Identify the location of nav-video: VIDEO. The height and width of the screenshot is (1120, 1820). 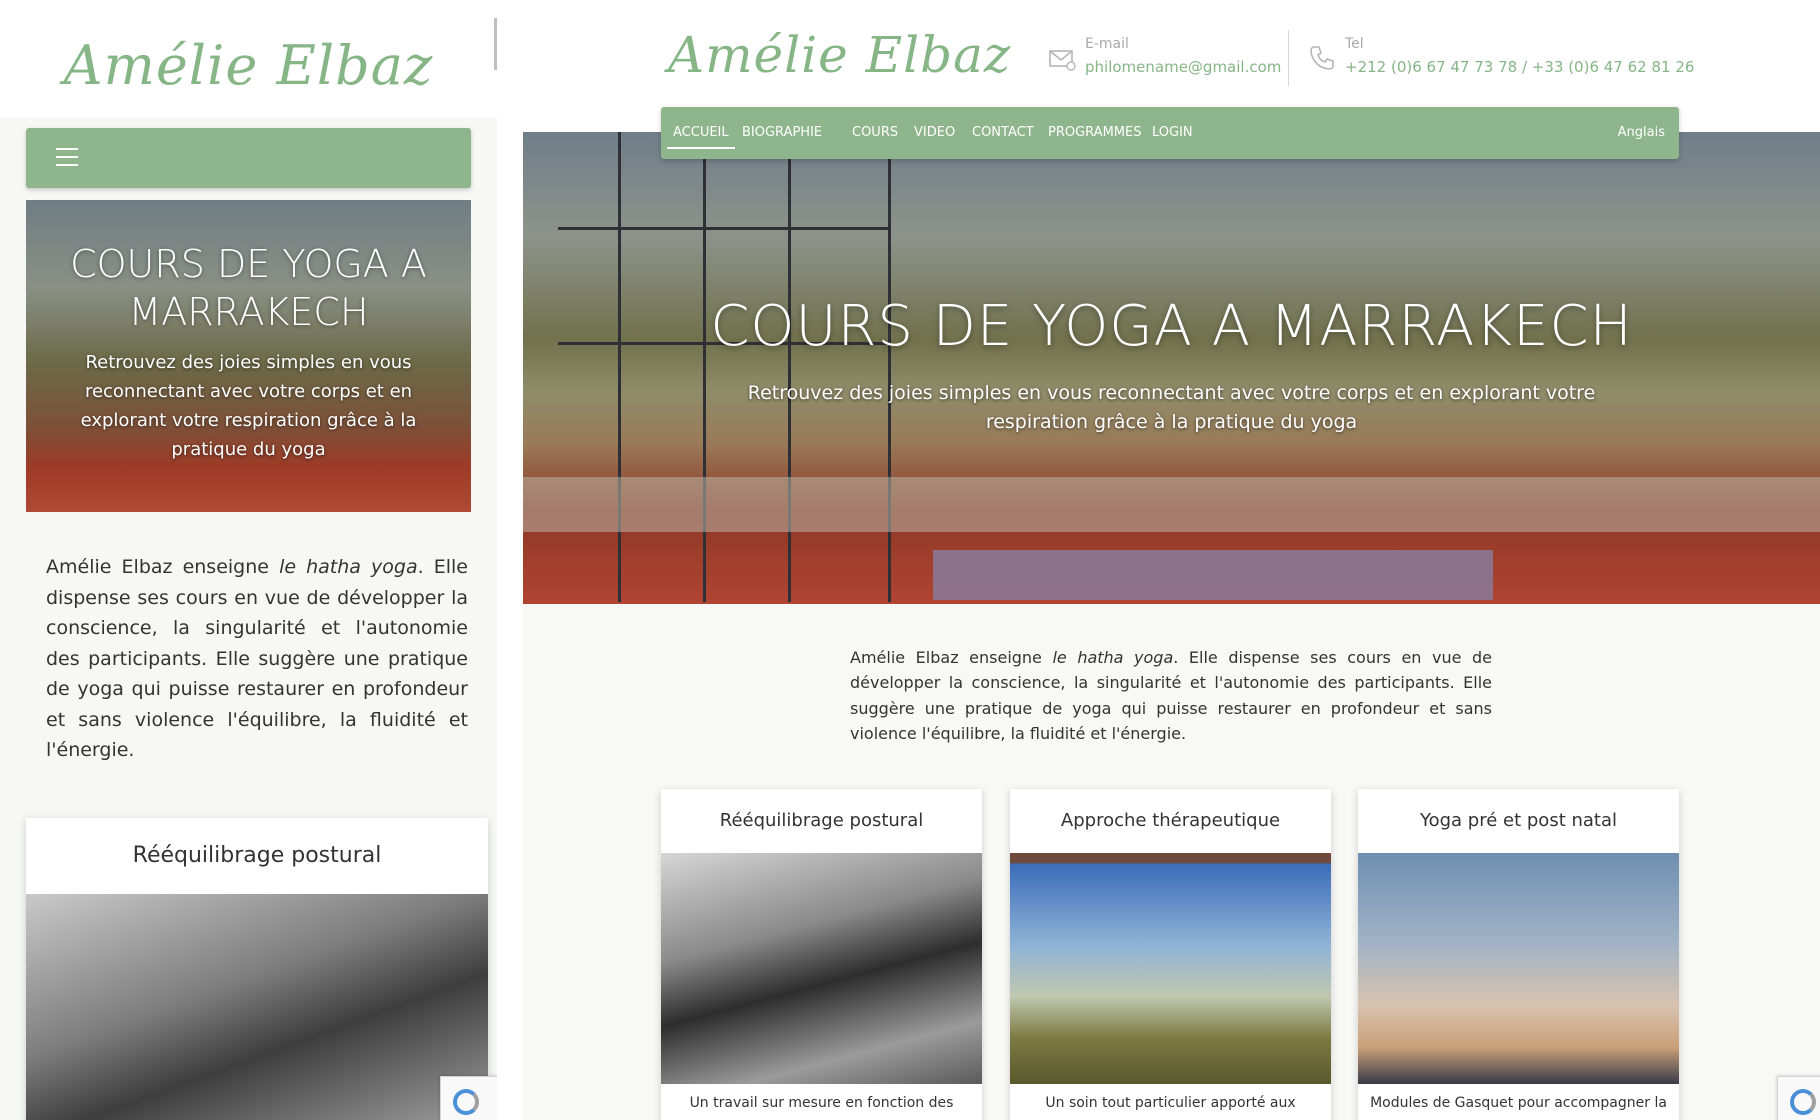
(934, 133).